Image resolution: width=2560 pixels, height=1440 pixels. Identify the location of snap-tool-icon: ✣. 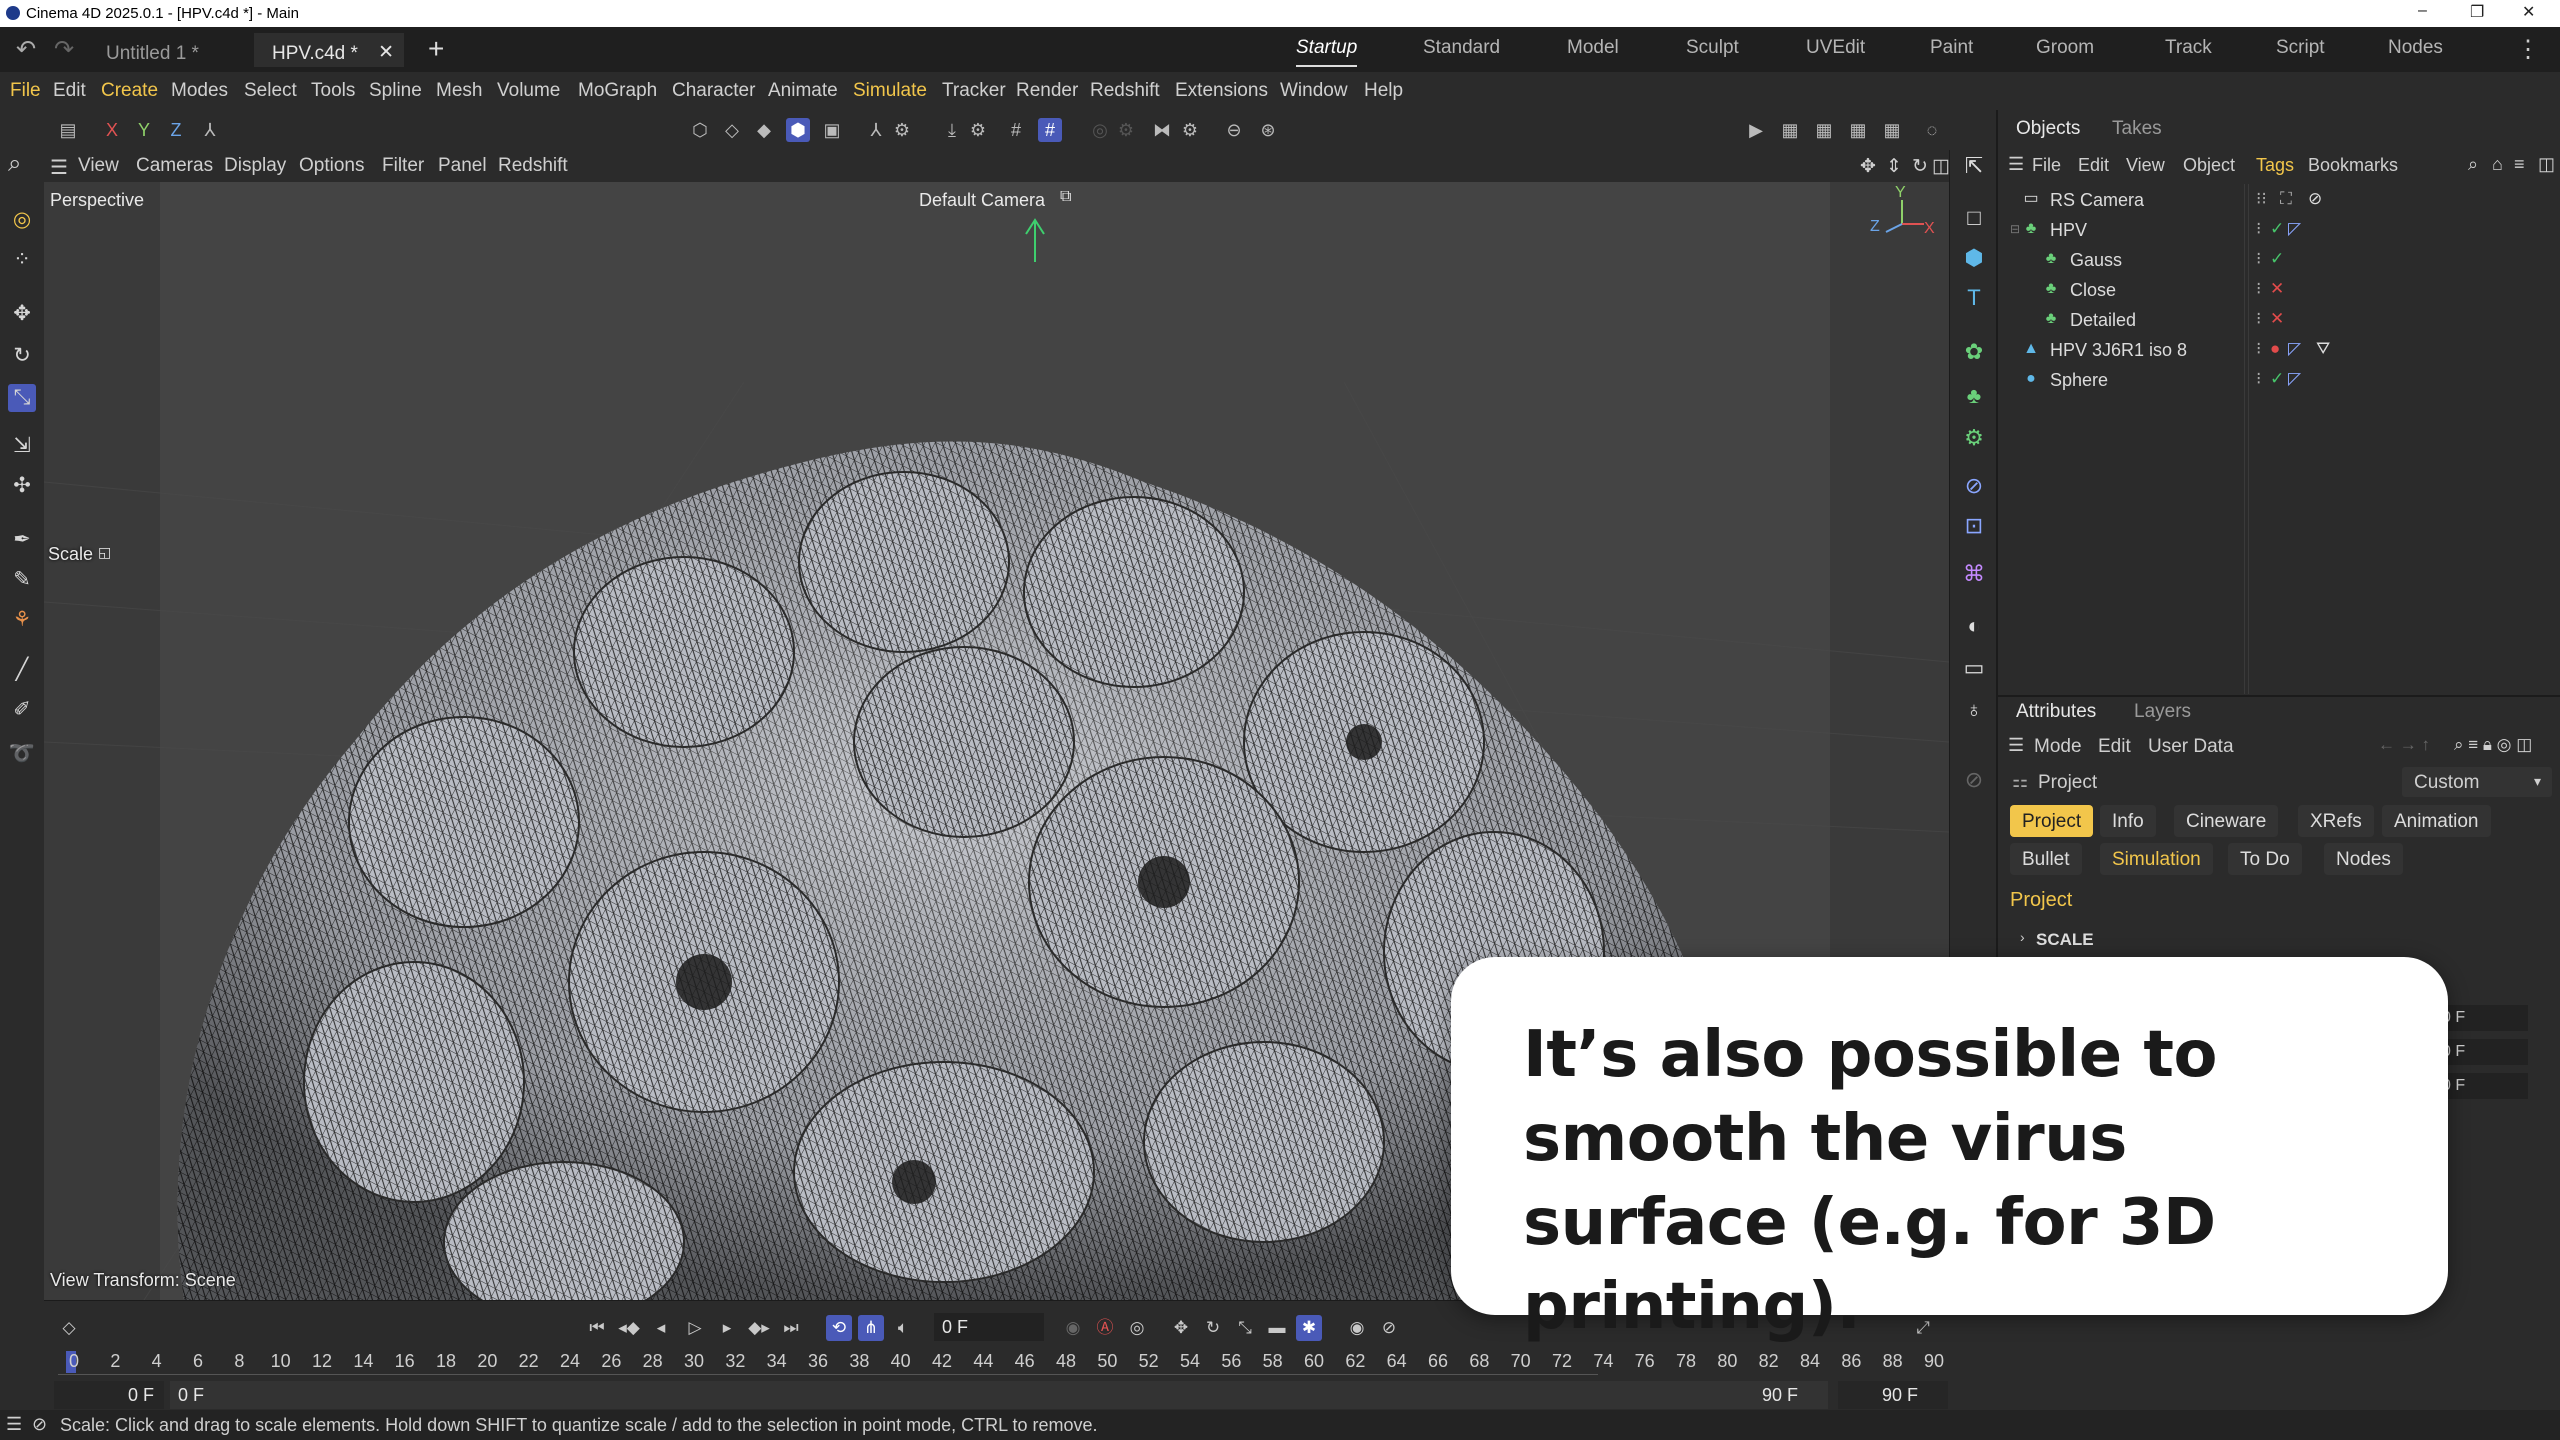
(22, 486).